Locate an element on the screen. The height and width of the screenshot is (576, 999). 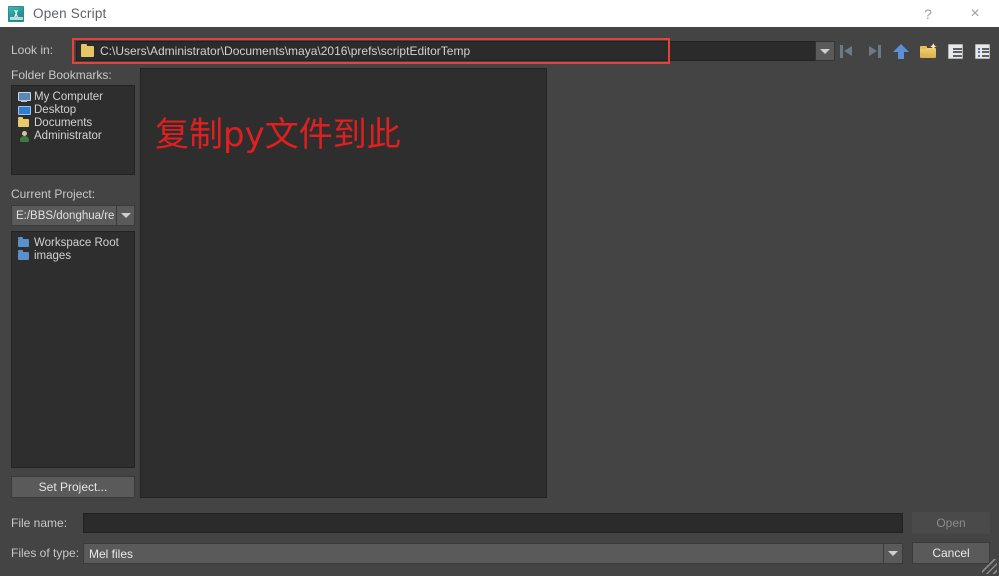
files-of-type-label: Files of type: is located at coordinates (45, 553).